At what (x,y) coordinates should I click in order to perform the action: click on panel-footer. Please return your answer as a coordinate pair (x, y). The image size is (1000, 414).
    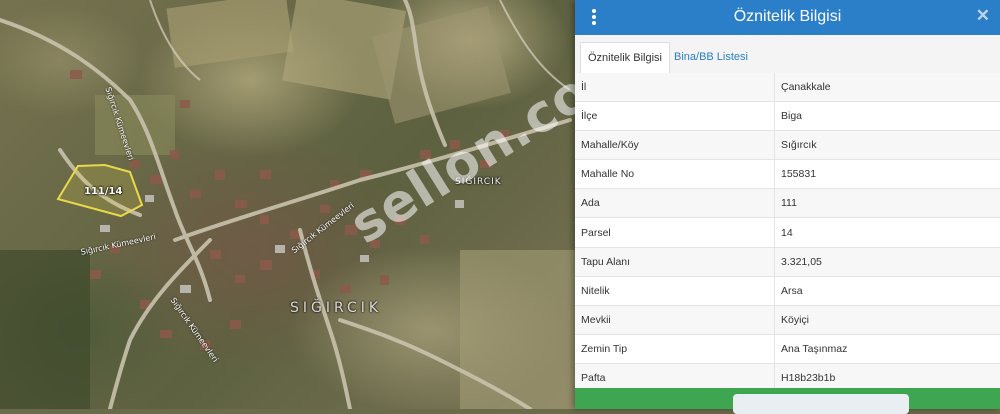
    Looking at the image, I should click on (787, 398).